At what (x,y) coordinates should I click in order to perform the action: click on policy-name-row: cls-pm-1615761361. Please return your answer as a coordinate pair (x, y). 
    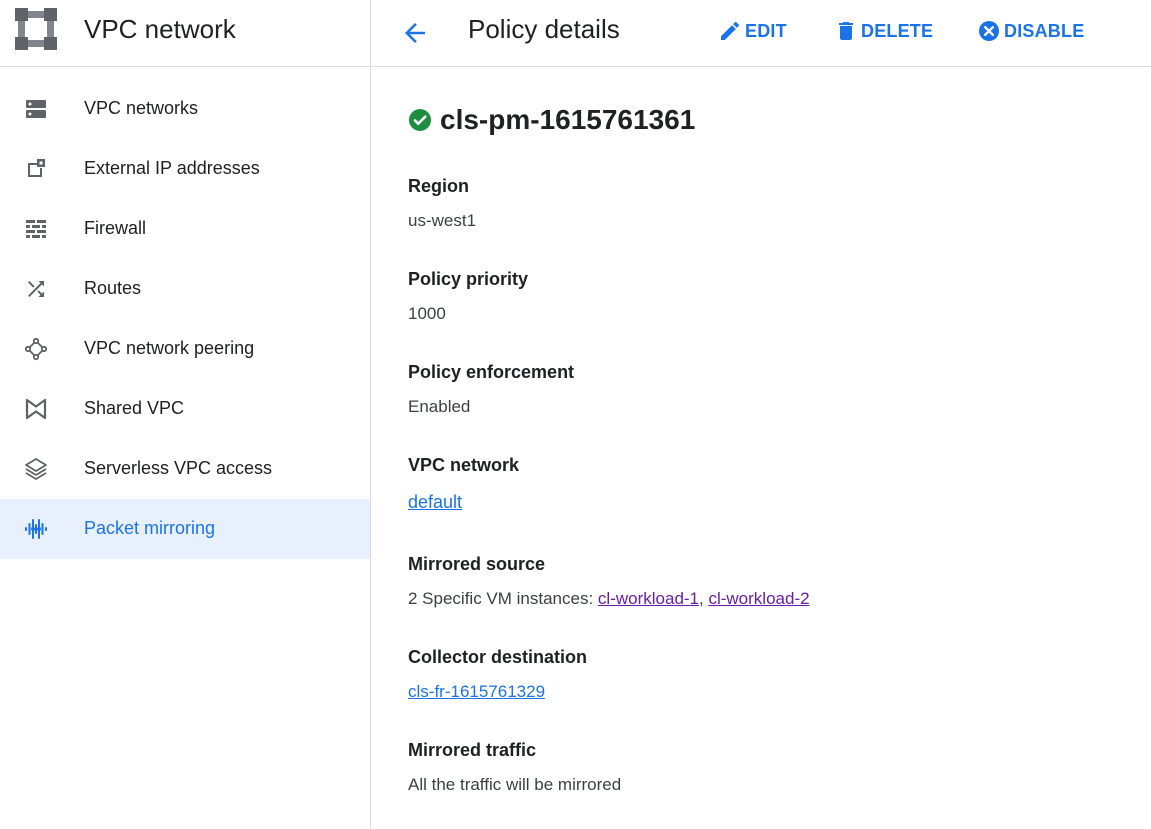
    Looking at the image, I should click on (551, 120).